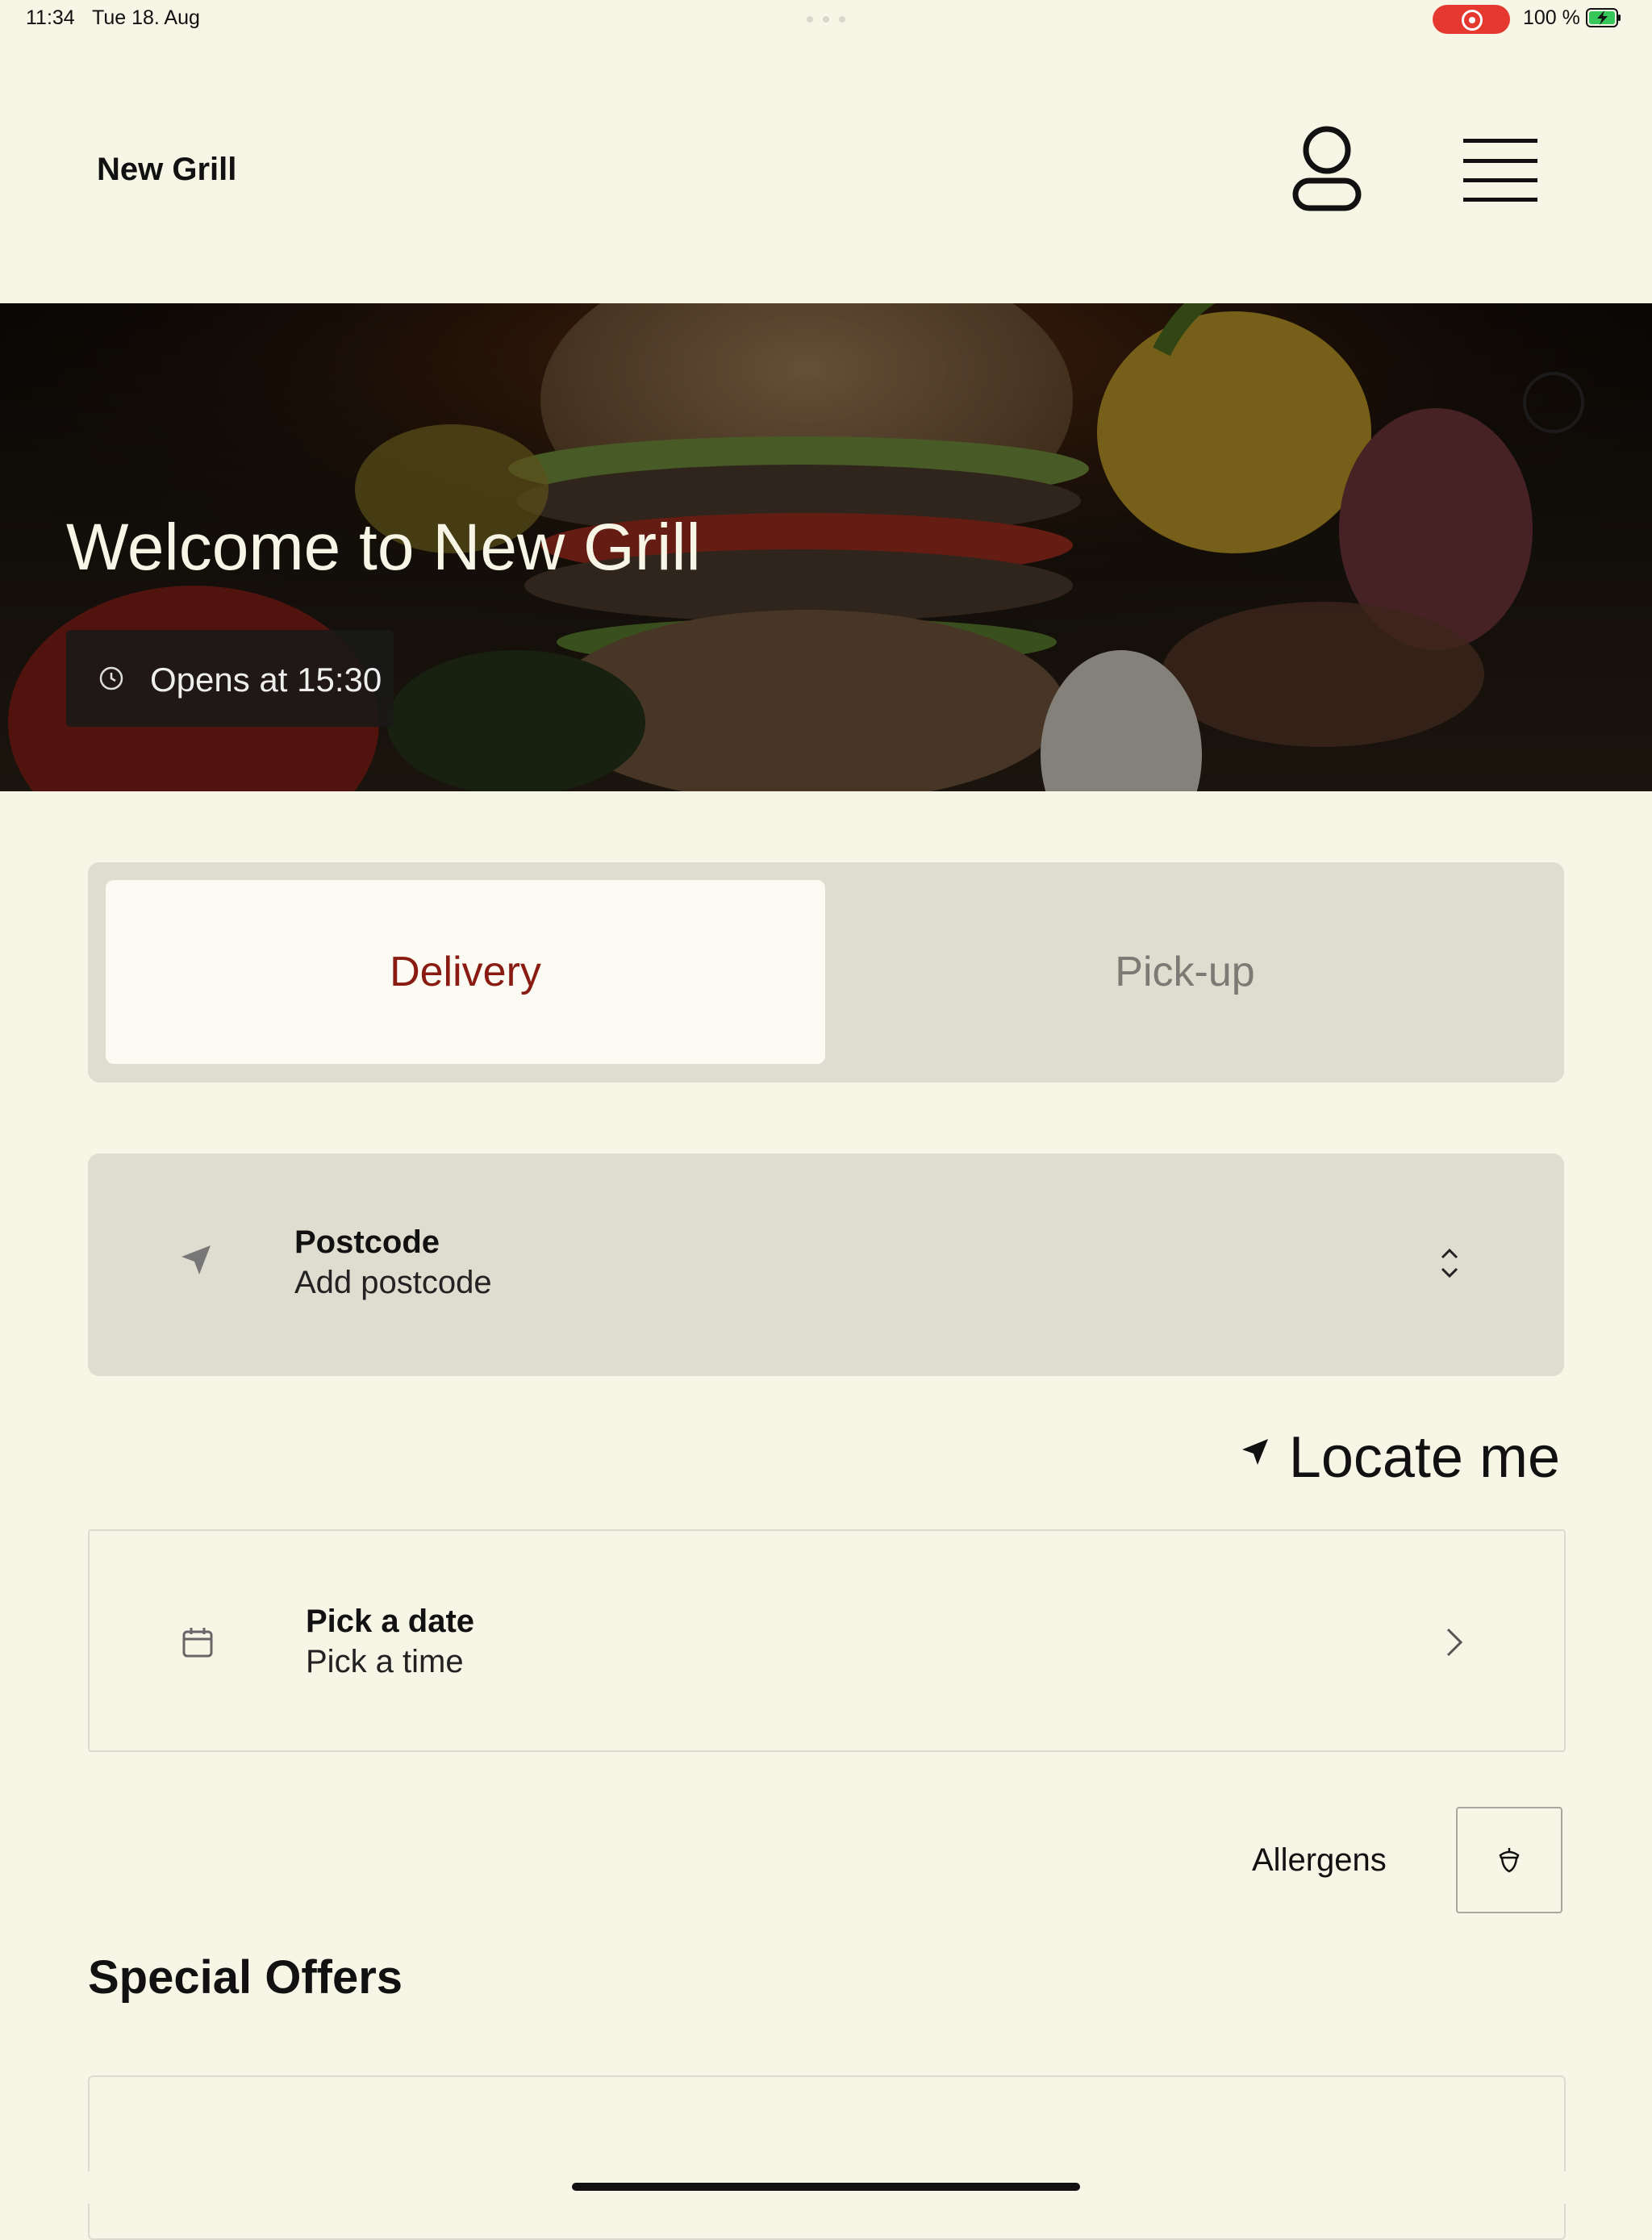  Describe the element at coordinates (50, 17) in the screenshot. I see `status-time: 11:34` at that location.